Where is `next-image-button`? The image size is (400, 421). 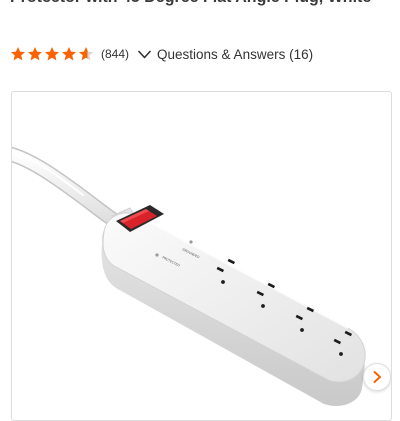
next-image-button is located at coordinates (377, 377).